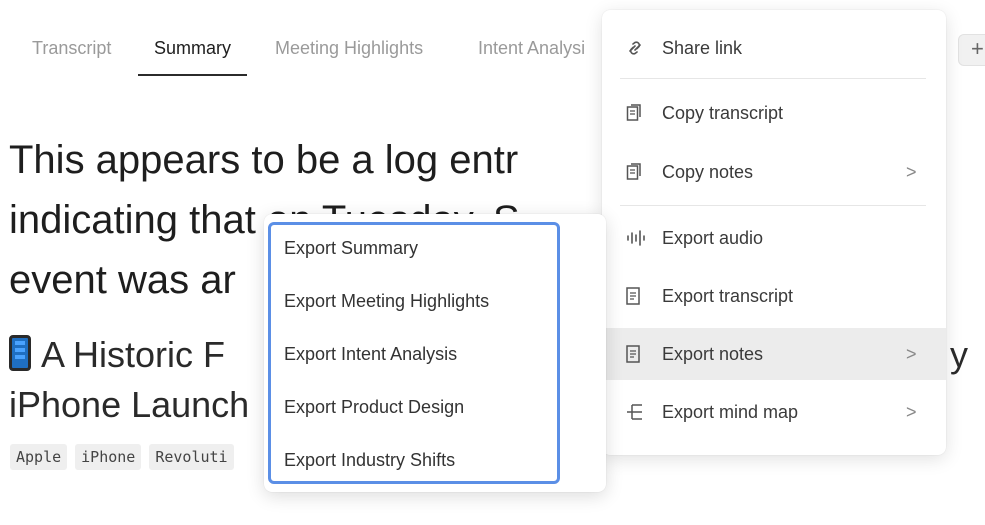 The height and width of the screenshot is (525, 985). What do you see at coordinates (20, 353) in the screenshot?
I see `mobile-phone-icon` at bounding box center [20, 353].